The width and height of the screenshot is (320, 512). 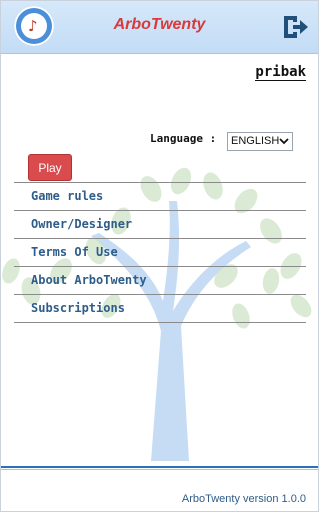 What do you see at coordinates (160, 224) in the screenshot?
I see `menu-item-owner-designer: Owner/Designer` at bounding box center [160, 224].